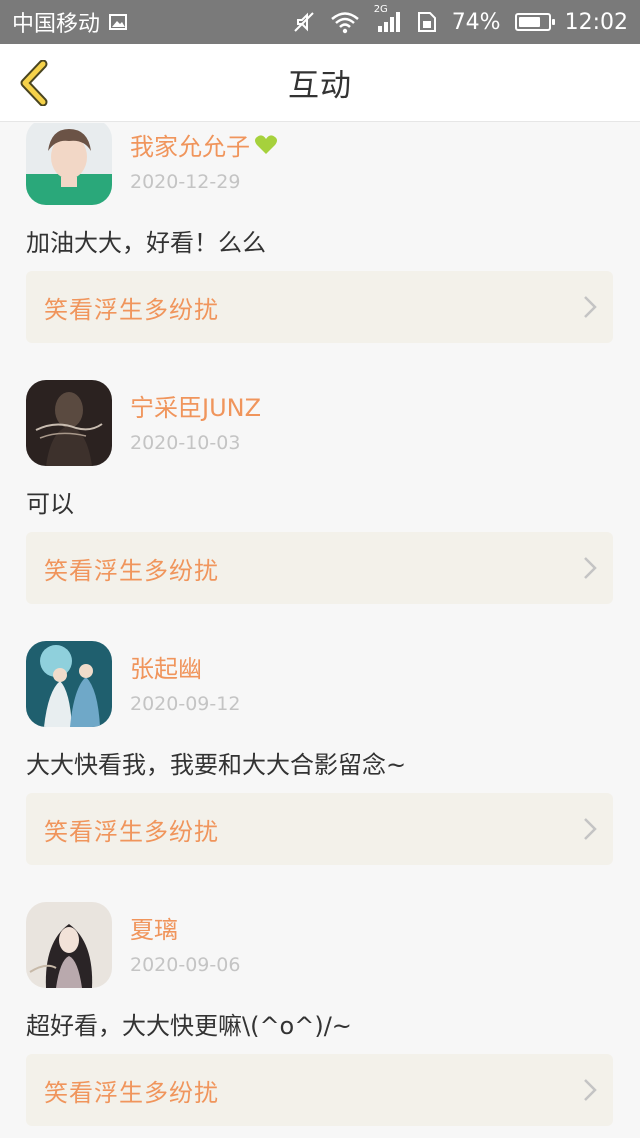  What do you see at coordinates (388, 19) in the screenshot?
I see `signal-icon: 2G` at bounding box center [388, 19].